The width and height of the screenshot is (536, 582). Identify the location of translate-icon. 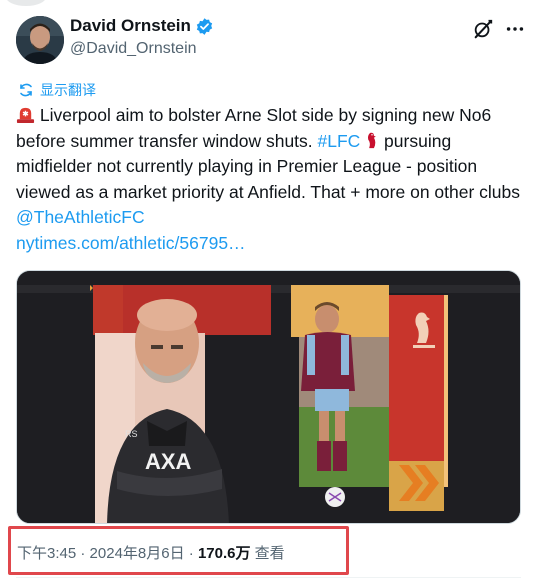
(26, 90).